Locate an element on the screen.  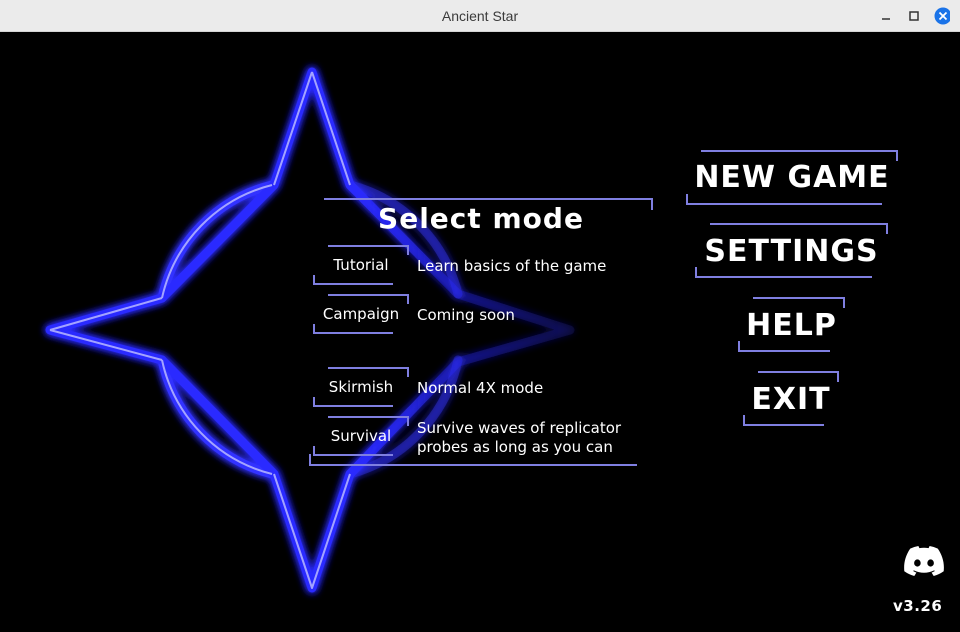
exit-button: EXIT is located at coordinates (791, 399).